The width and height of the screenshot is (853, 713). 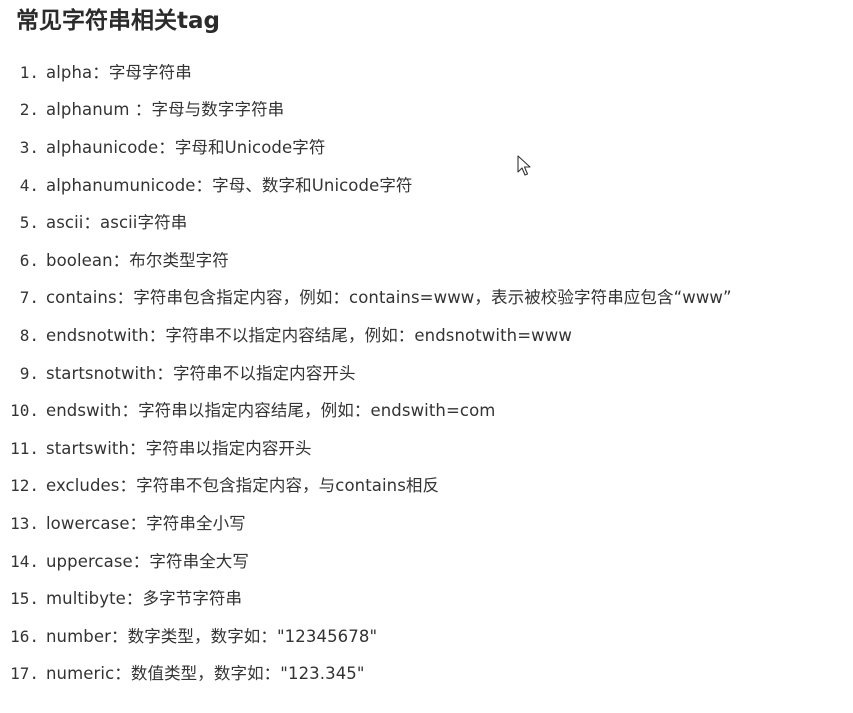 I want to click on mouse-pointer-icon, so click(x=524, y=165).